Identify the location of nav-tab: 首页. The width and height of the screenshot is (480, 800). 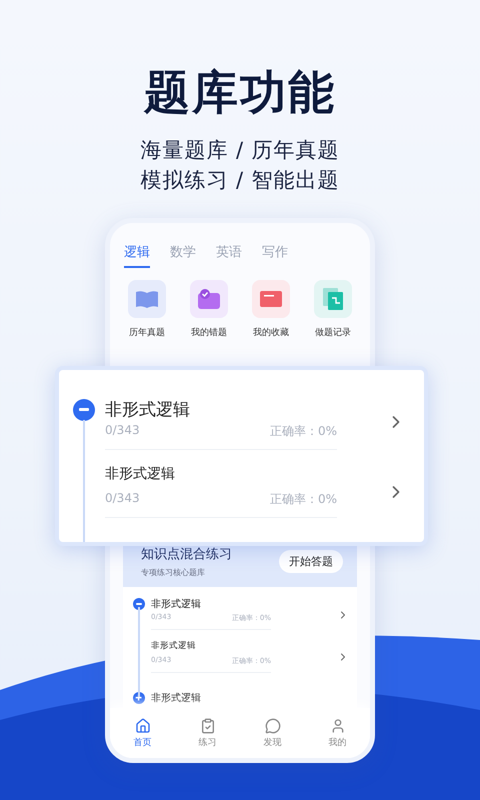
(142, 733).